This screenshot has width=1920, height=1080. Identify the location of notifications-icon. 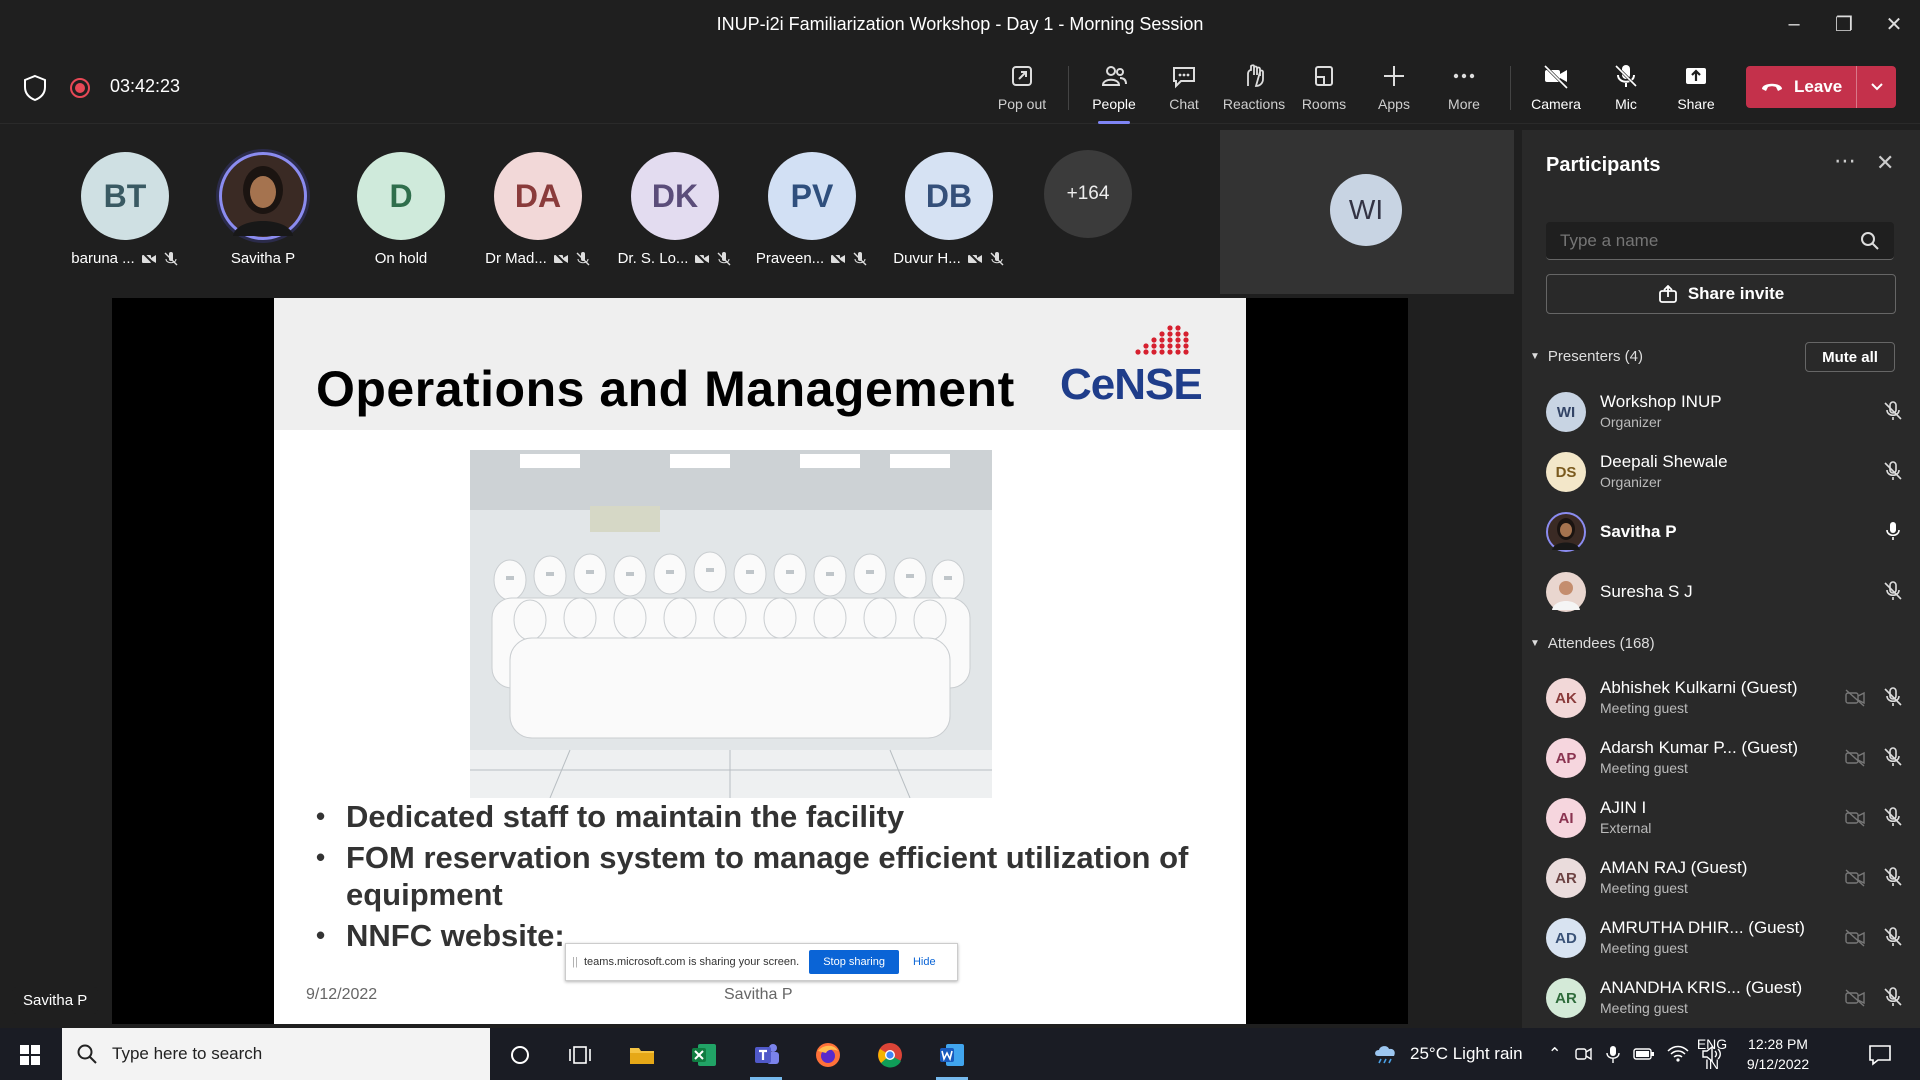
(1880, 1055).